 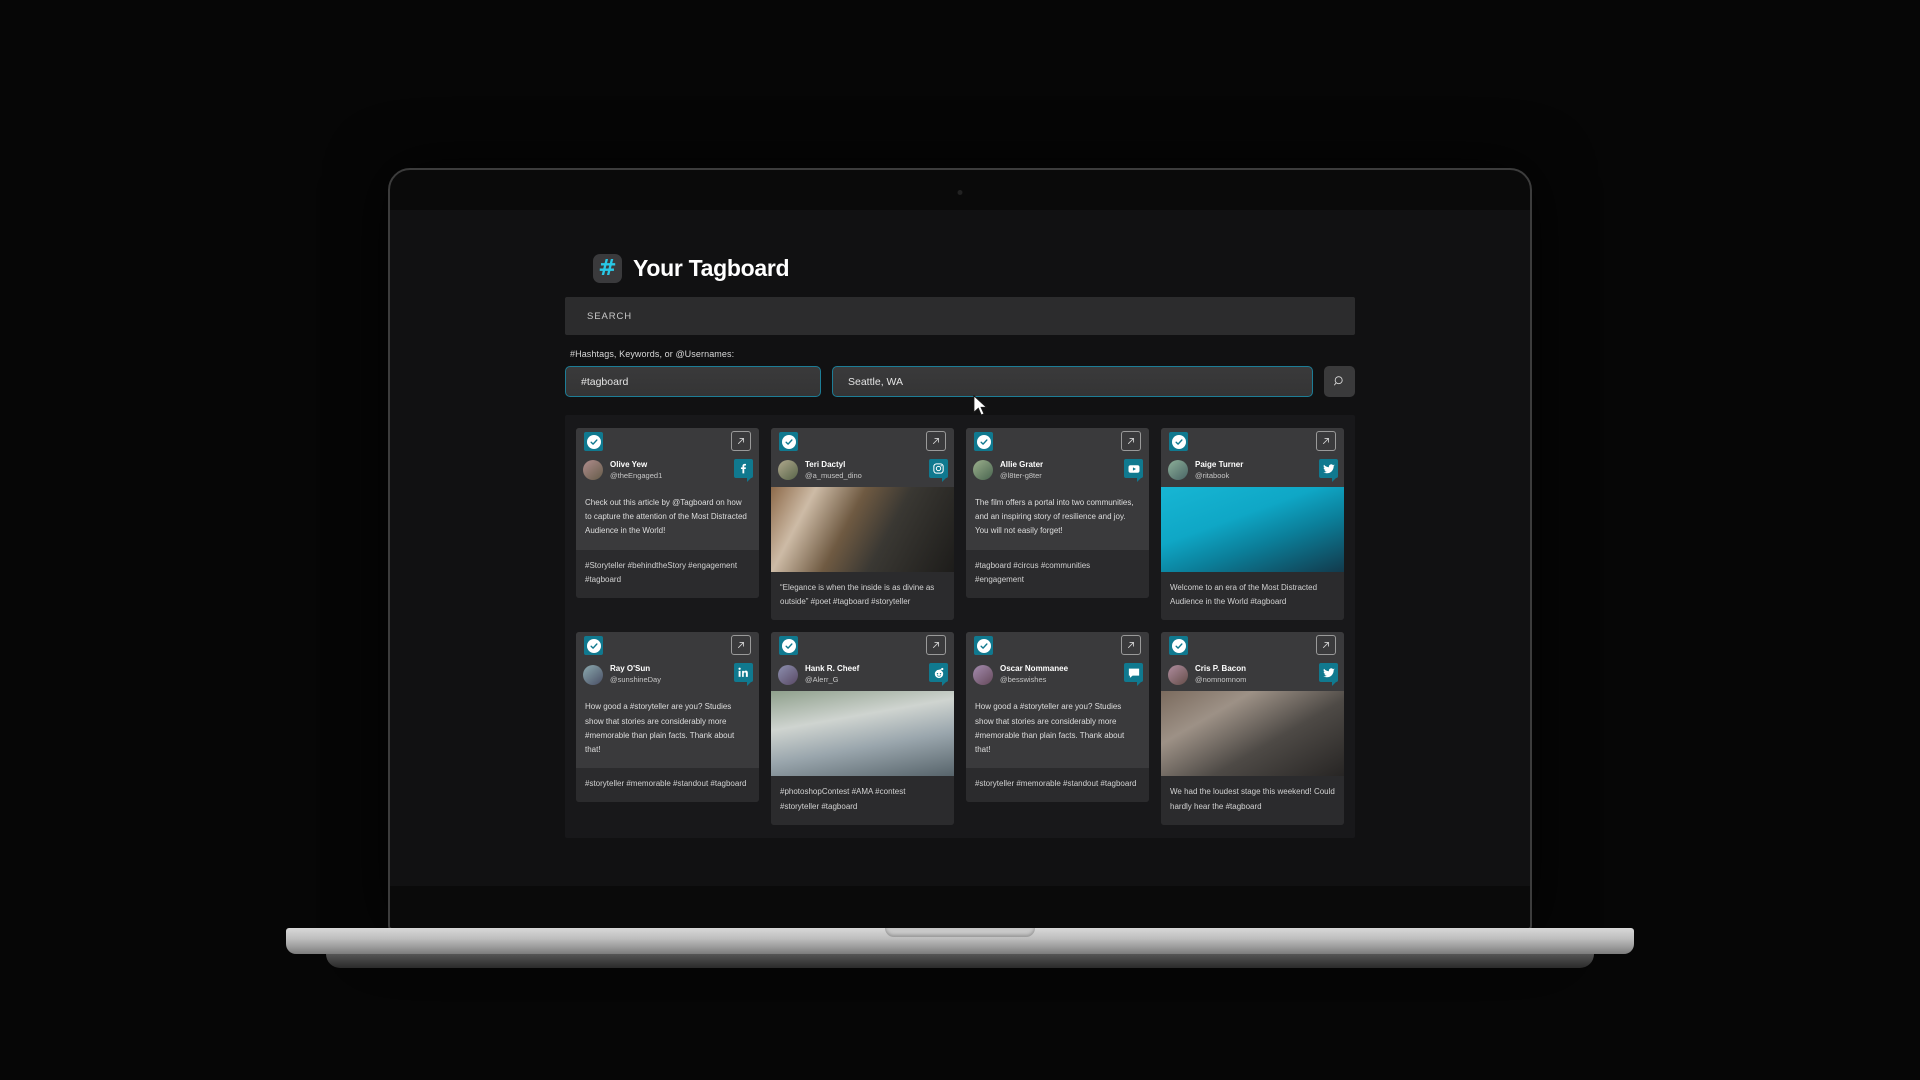 I want to click on post-author-row: Oscar Nommanee @besswishes, so click(x=1057, y=675).